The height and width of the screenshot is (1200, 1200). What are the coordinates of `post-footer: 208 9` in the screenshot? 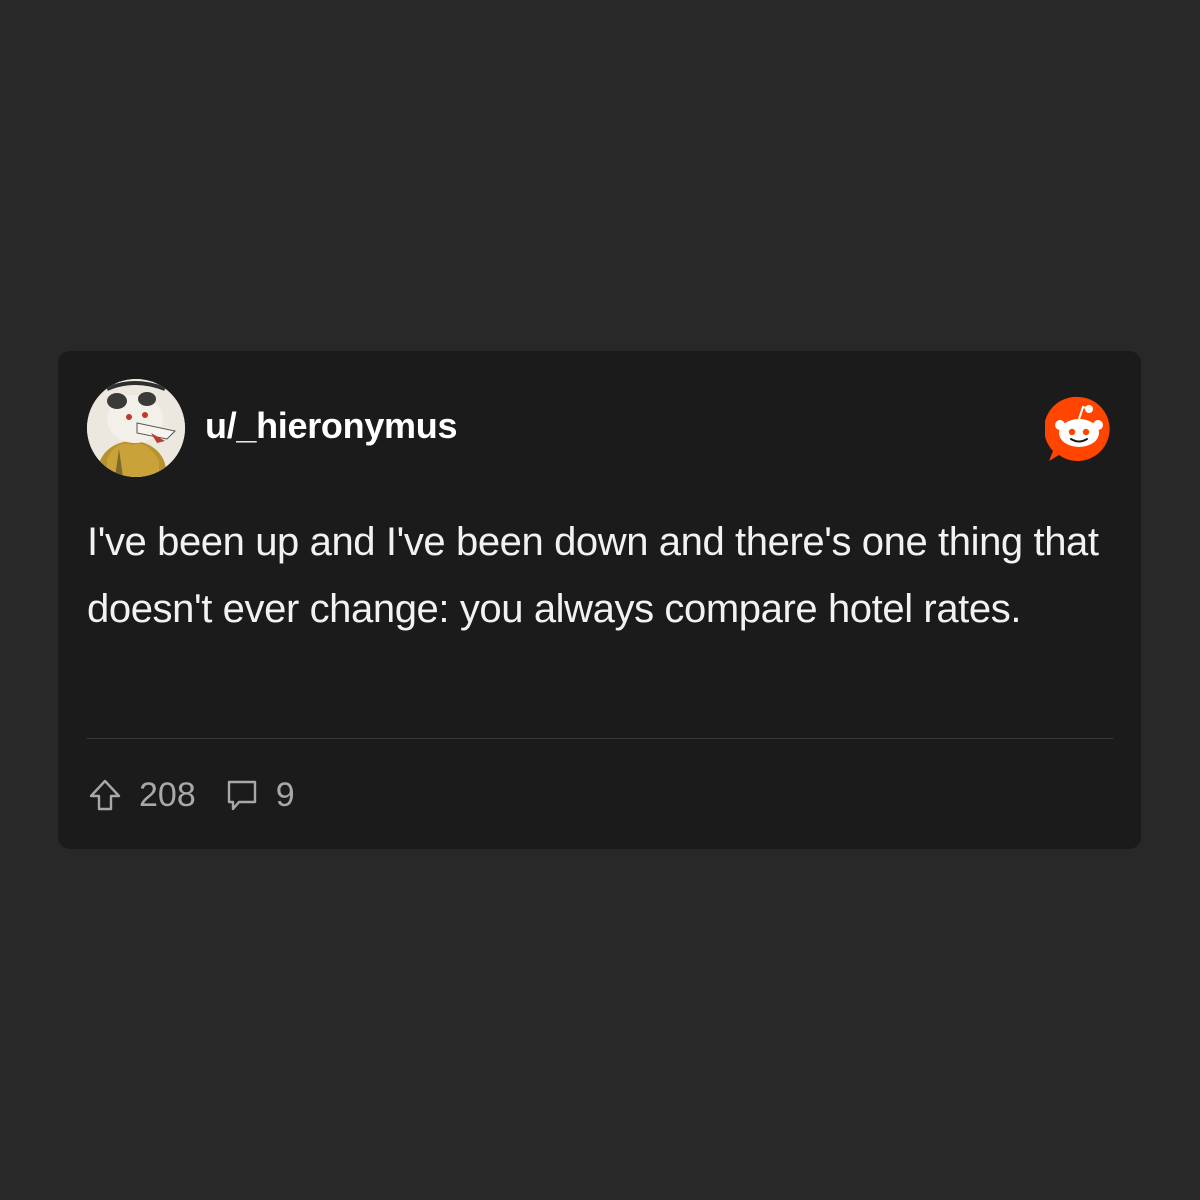 It's located at (205, 795).